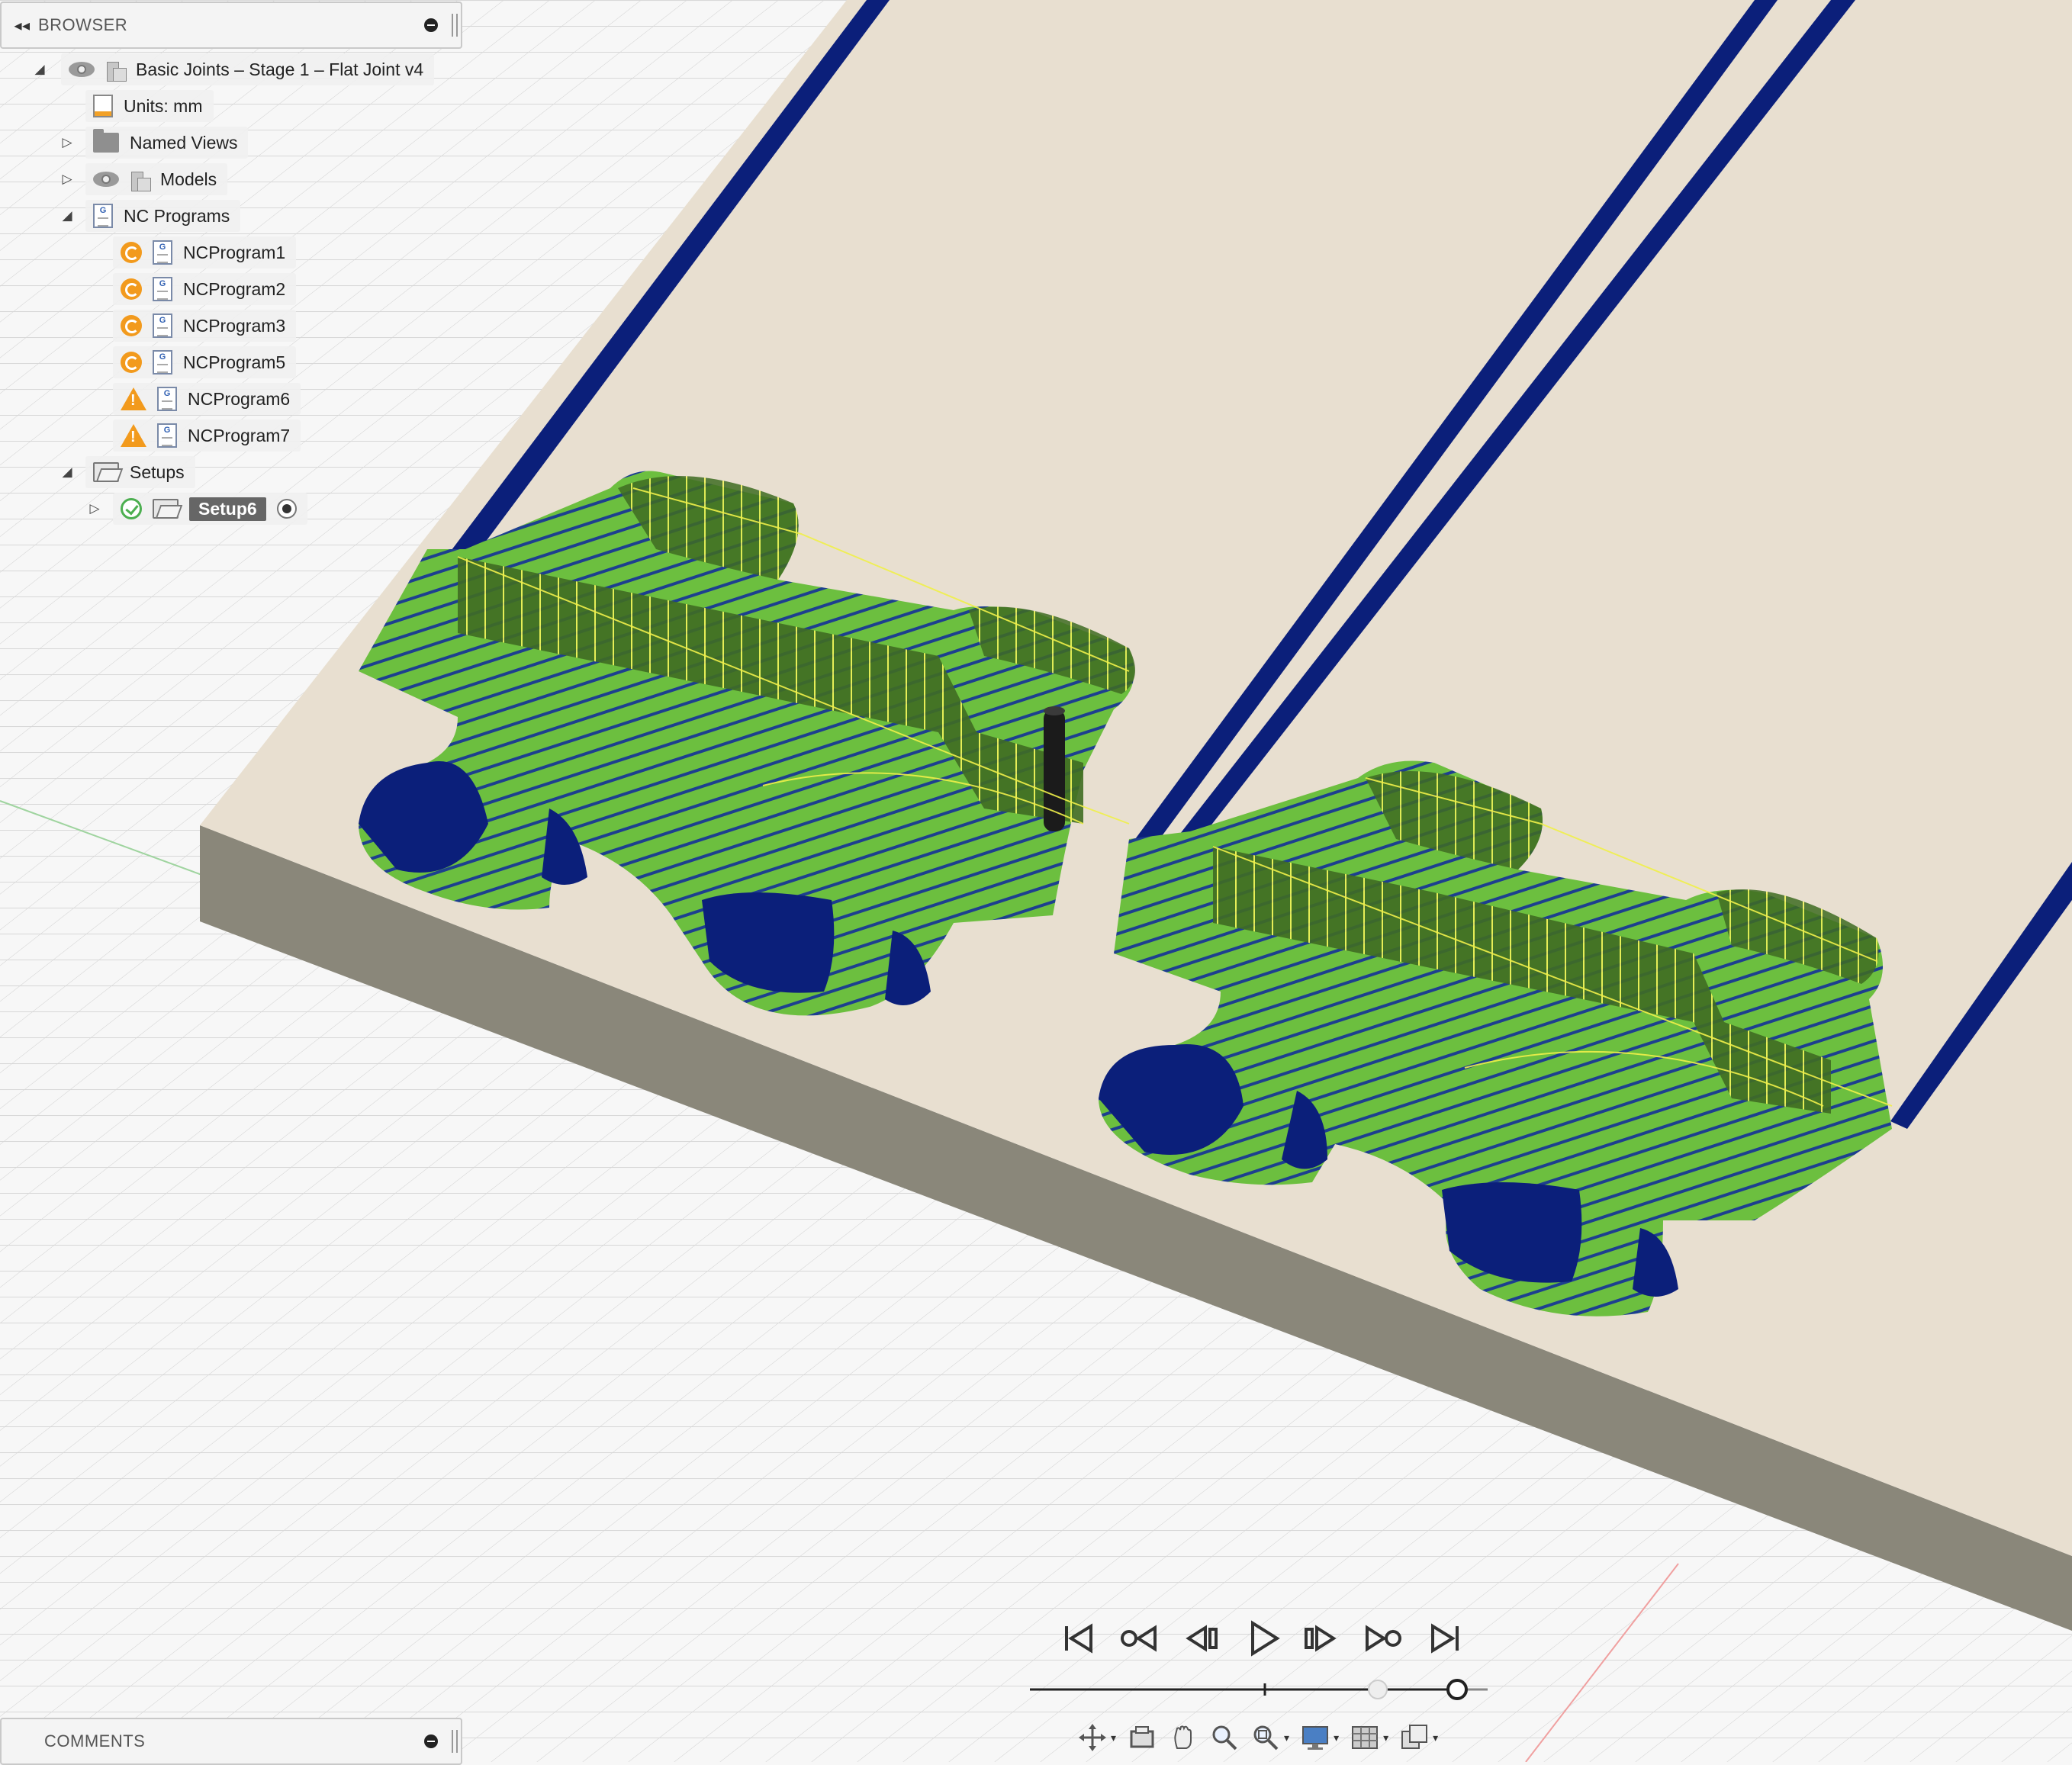 Image resolution: width=2072 pixels, height=1765 pixels. I want to click on play-icon, so click(1263, 1639).